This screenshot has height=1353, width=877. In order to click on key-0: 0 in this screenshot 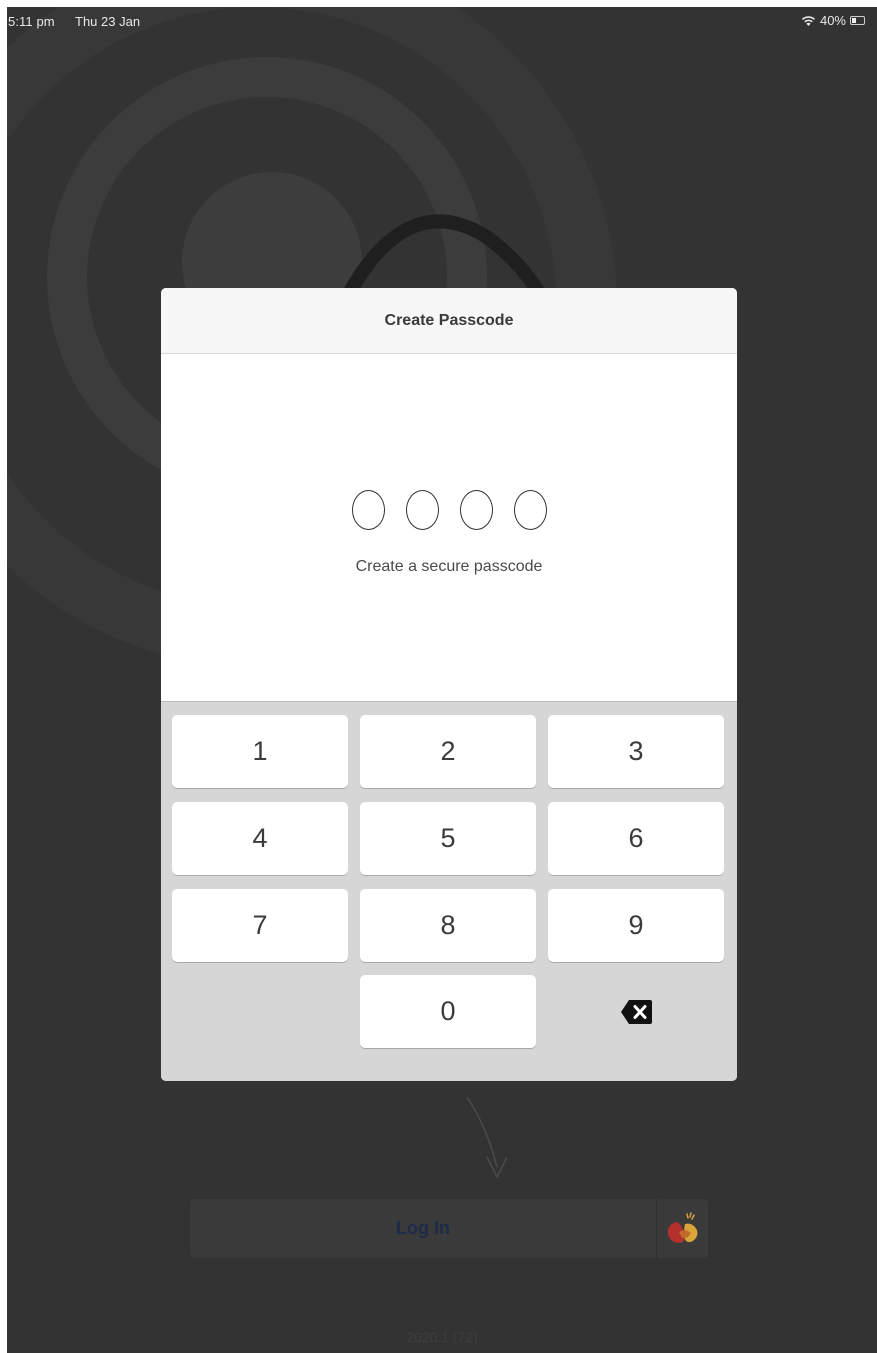, I will do `click(448, 1011)`.